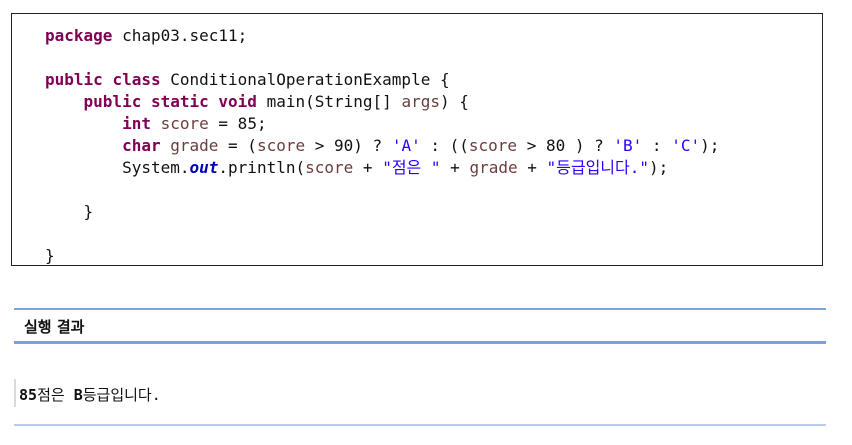 Image resolution: width=852 pixels, height=445 pixels. Describe the element at coordinates (411, 167) in the screenshot. I see `string-literal: "점은 "` at that location.